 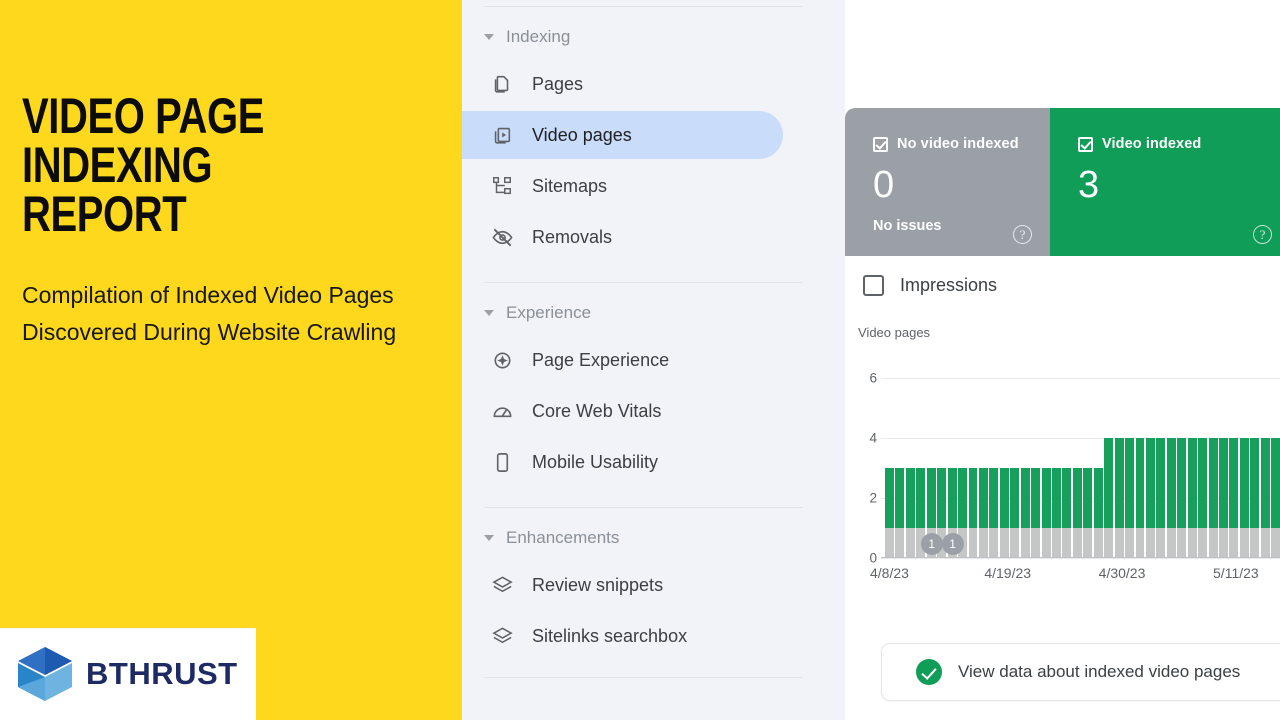 What do you see at coordinates (873, 378) in the screenshot?
I see `chart-y-tick-label: 6` at bounding box center [873, 378].